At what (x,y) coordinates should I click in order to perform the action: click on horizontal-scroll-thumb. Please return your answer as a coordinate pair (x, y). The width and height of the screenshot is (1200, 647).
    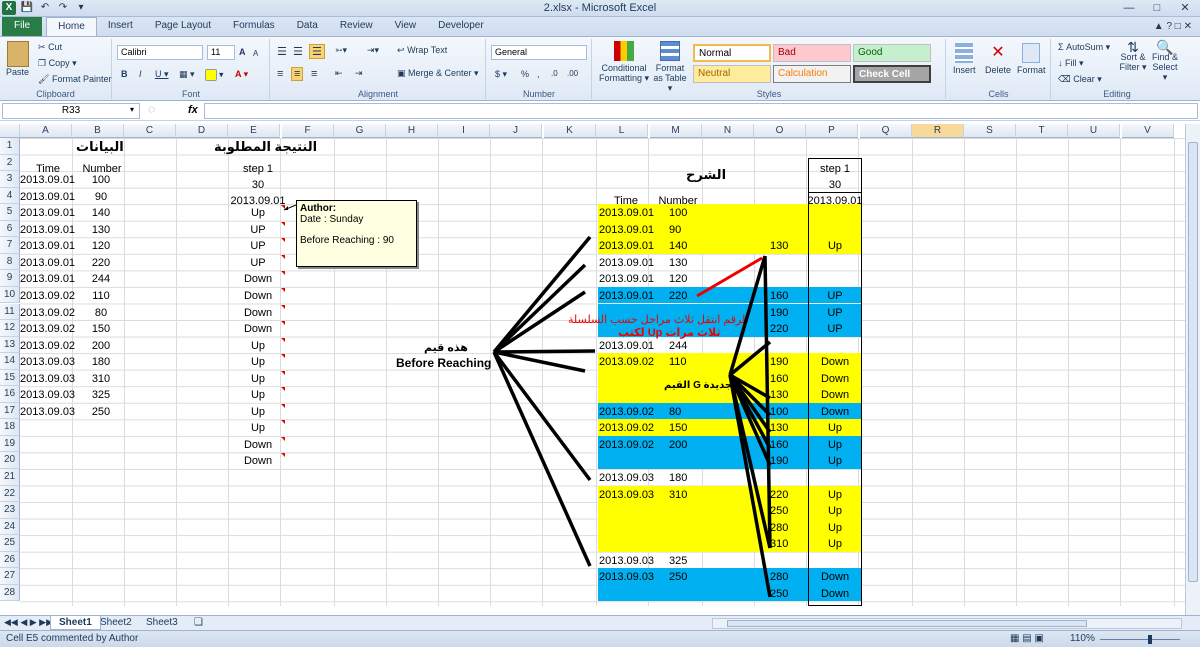
    Looking at the image, I should click on (907, 623).